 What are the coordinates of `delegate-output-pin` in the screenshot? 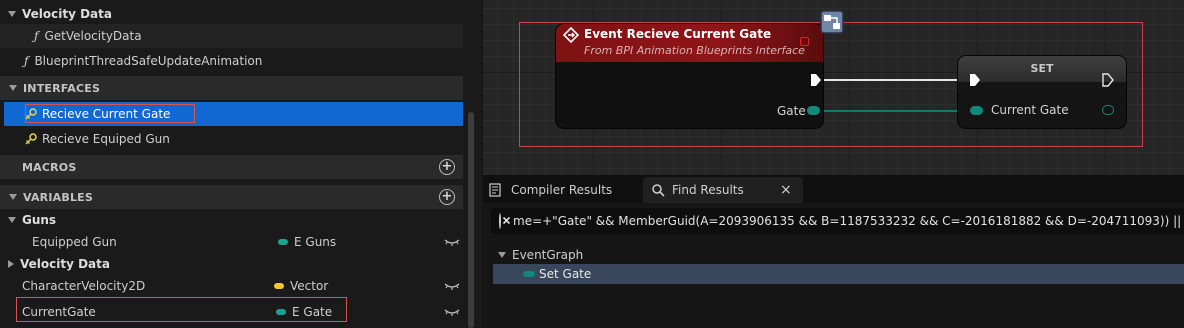 It's located at (804, 41).